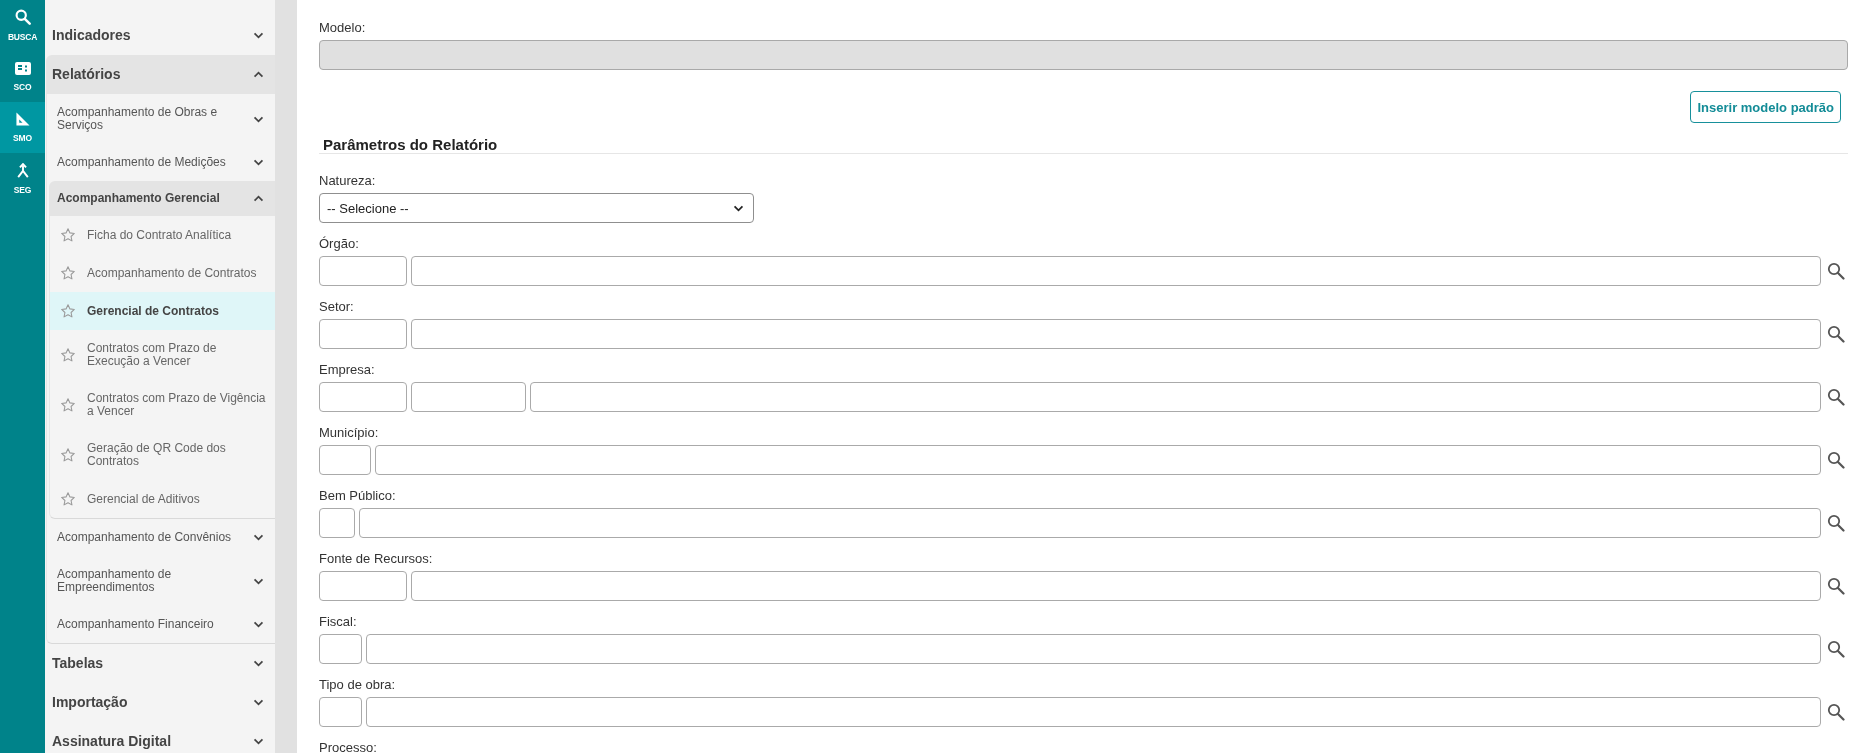 The image size is (1868, 753). I want to click on sidebar-item: Geração de QR Code dos Contratos, so click(162, 455).